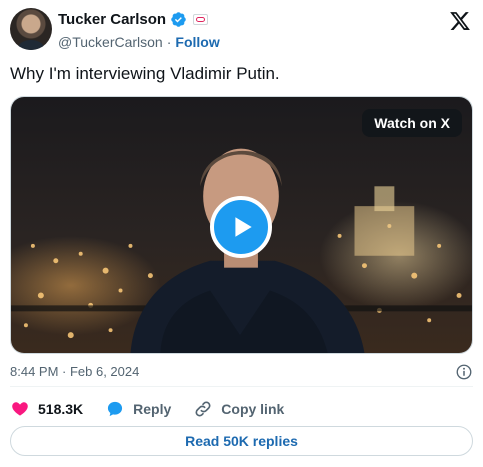  Describe the element at coordinates (178, 19) in the screenshot. I see `verified-badge-icon` at that location.